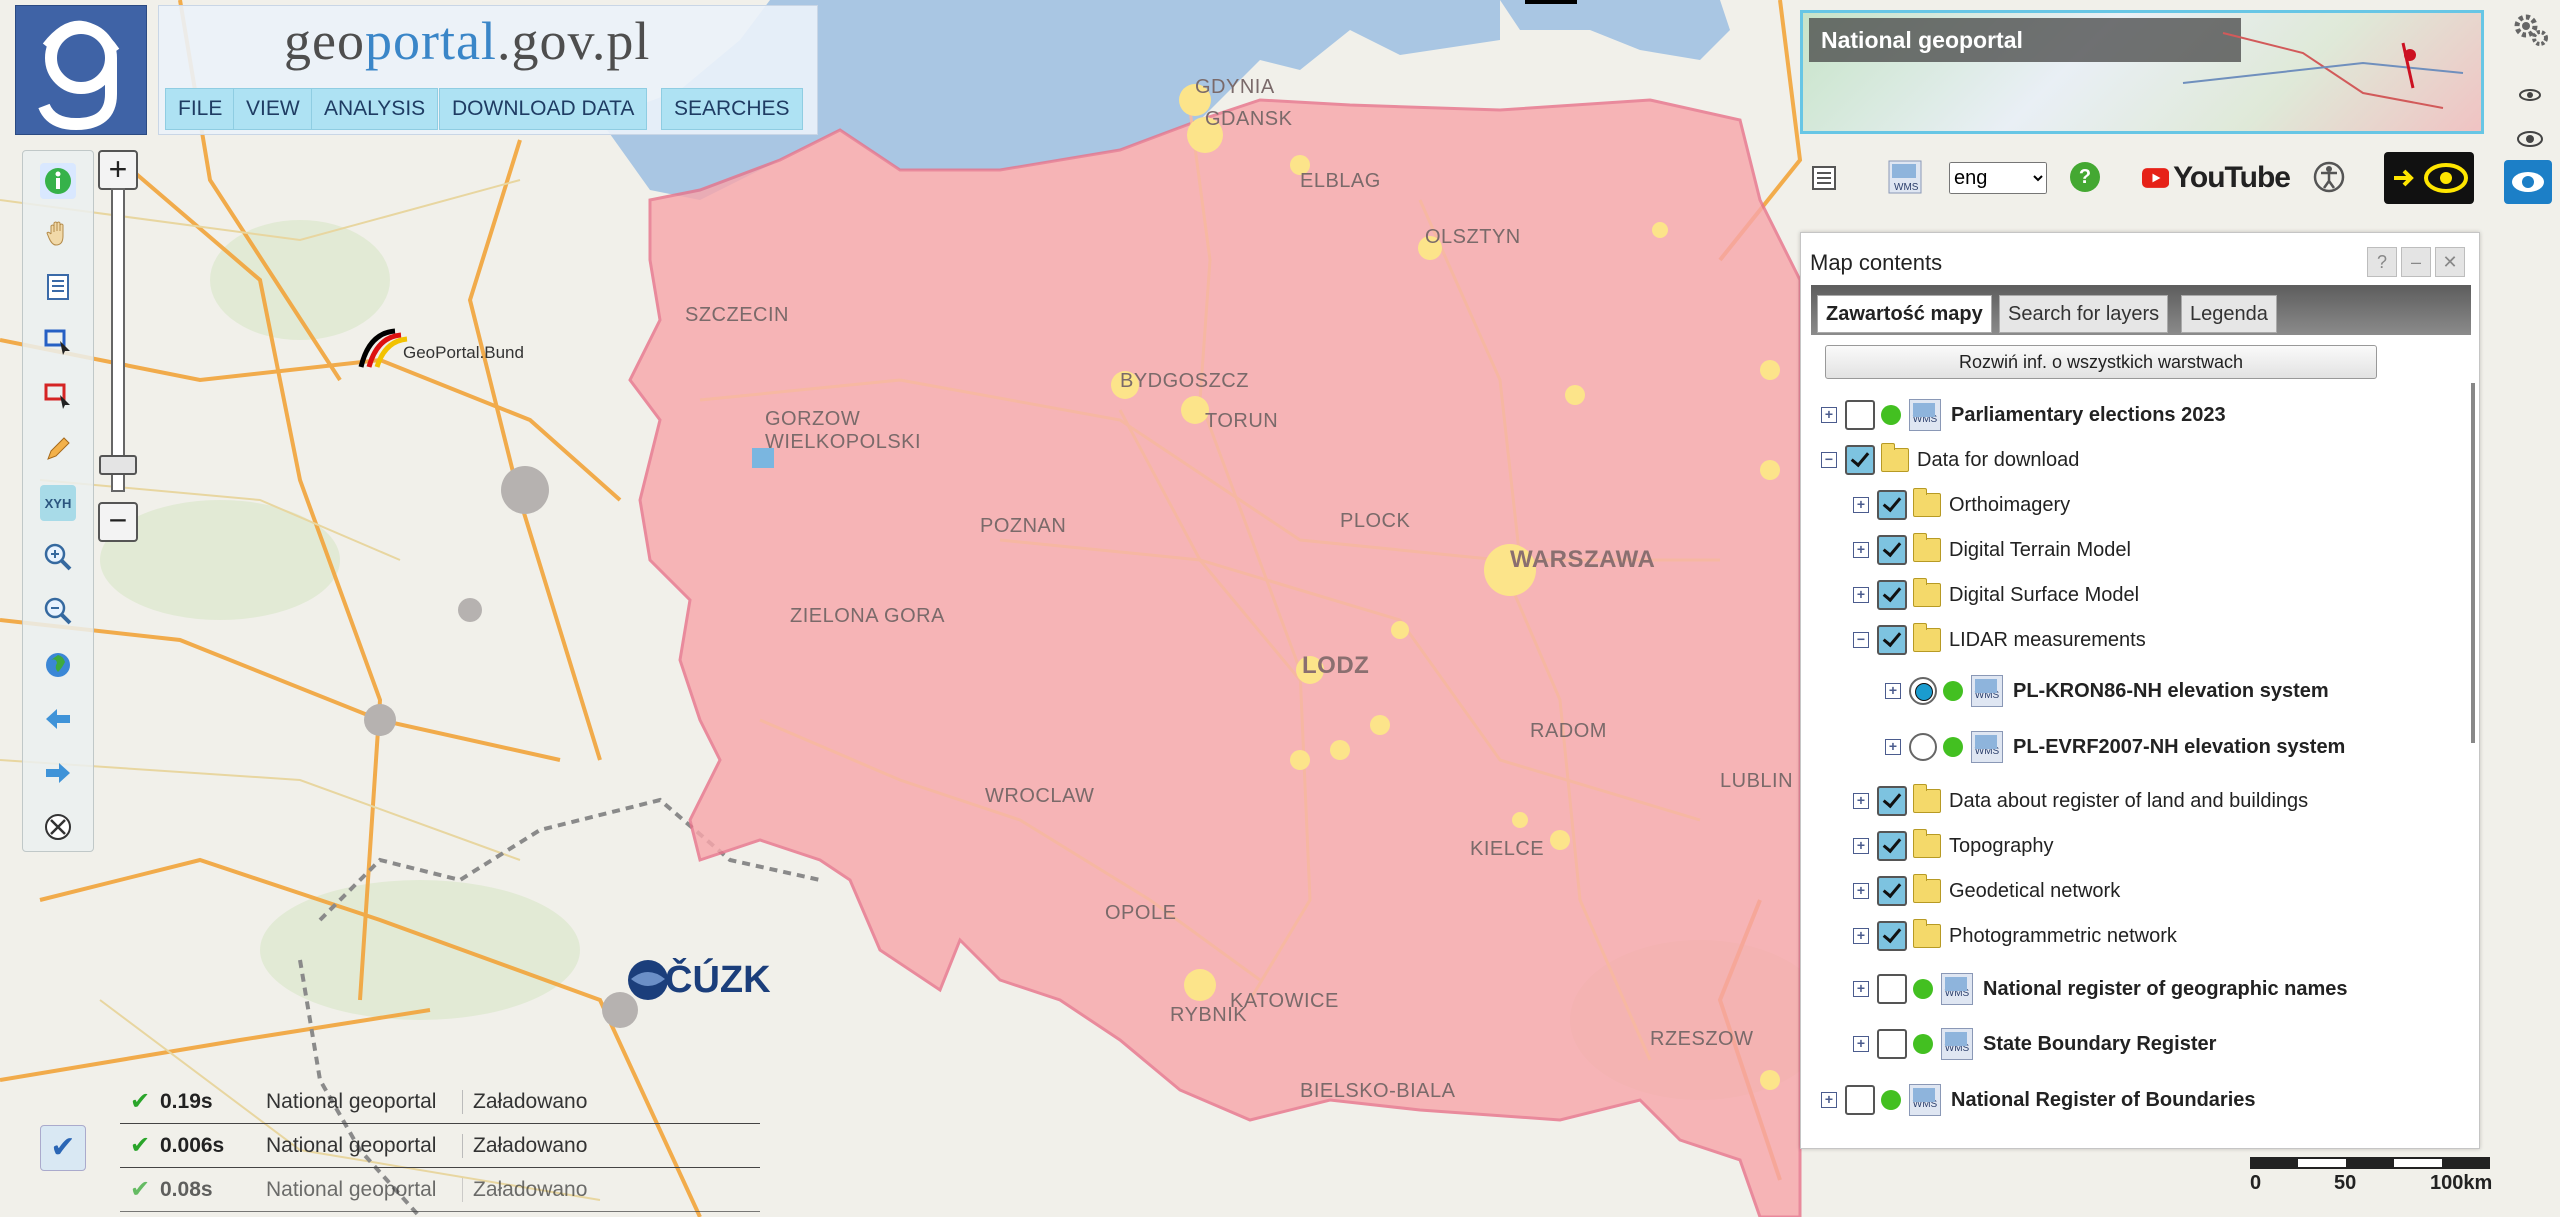  Describe the element at coordinates (2023, 415) in the screenshot. I see `layer-row: + WMS Parliamentary elections 2023` at that location.